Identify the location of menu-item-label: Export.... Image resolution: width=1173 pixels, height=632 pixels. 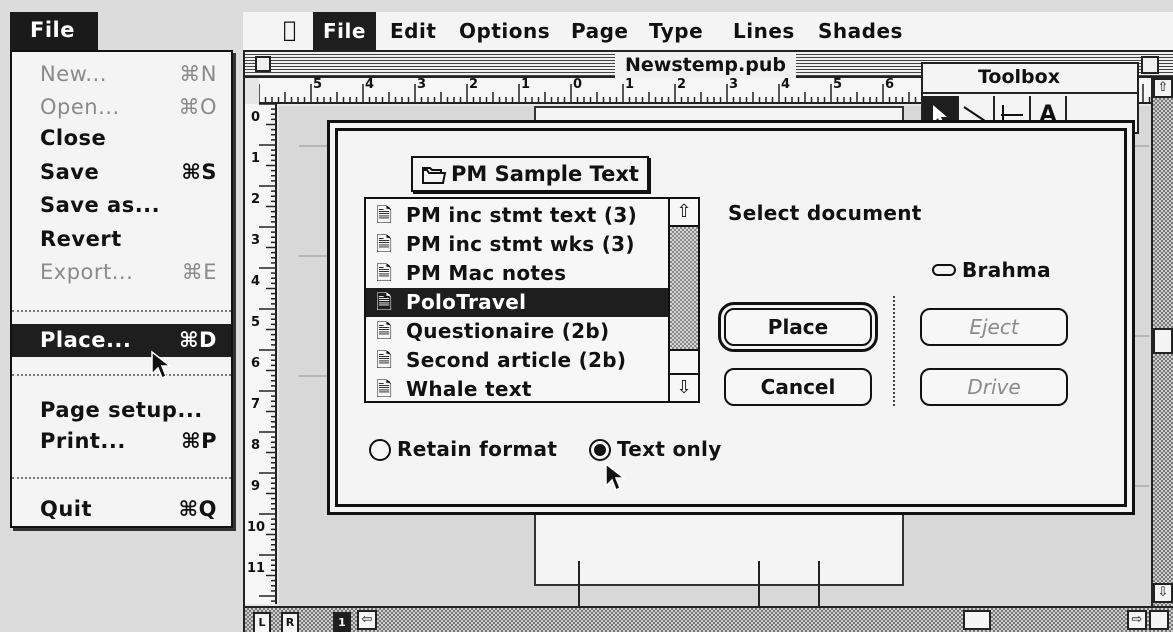
(87, 272).